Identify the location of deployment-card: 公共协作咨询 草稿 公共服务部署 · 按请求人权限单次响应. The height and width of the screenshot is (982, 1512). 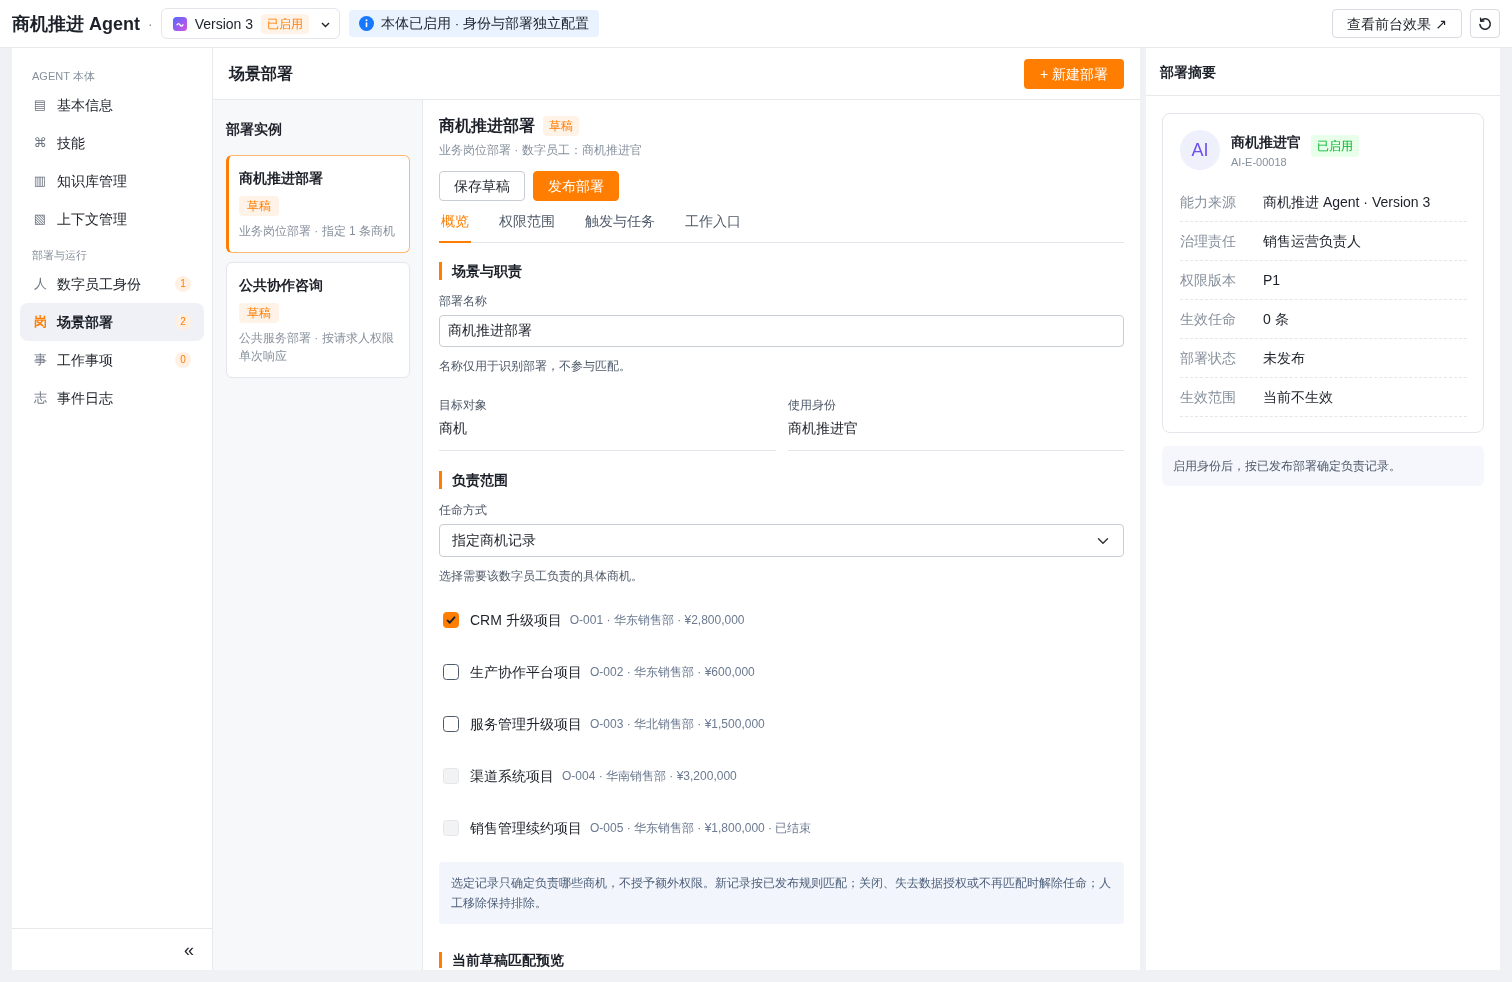
(318, 320).